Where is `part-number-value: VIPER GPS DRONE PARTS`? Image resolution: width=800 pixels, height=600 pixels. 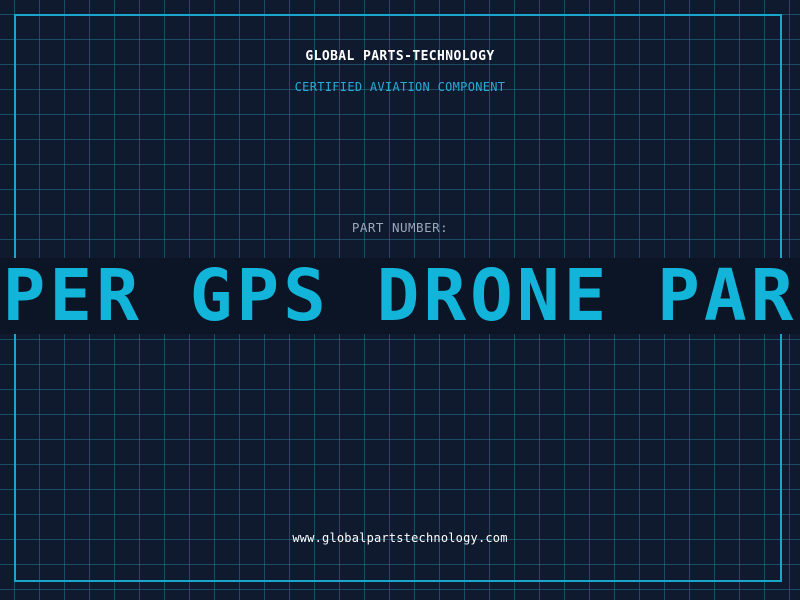
part-number-value: VIPER GPS DRONE PARTS is located at coordinates (400, 296).